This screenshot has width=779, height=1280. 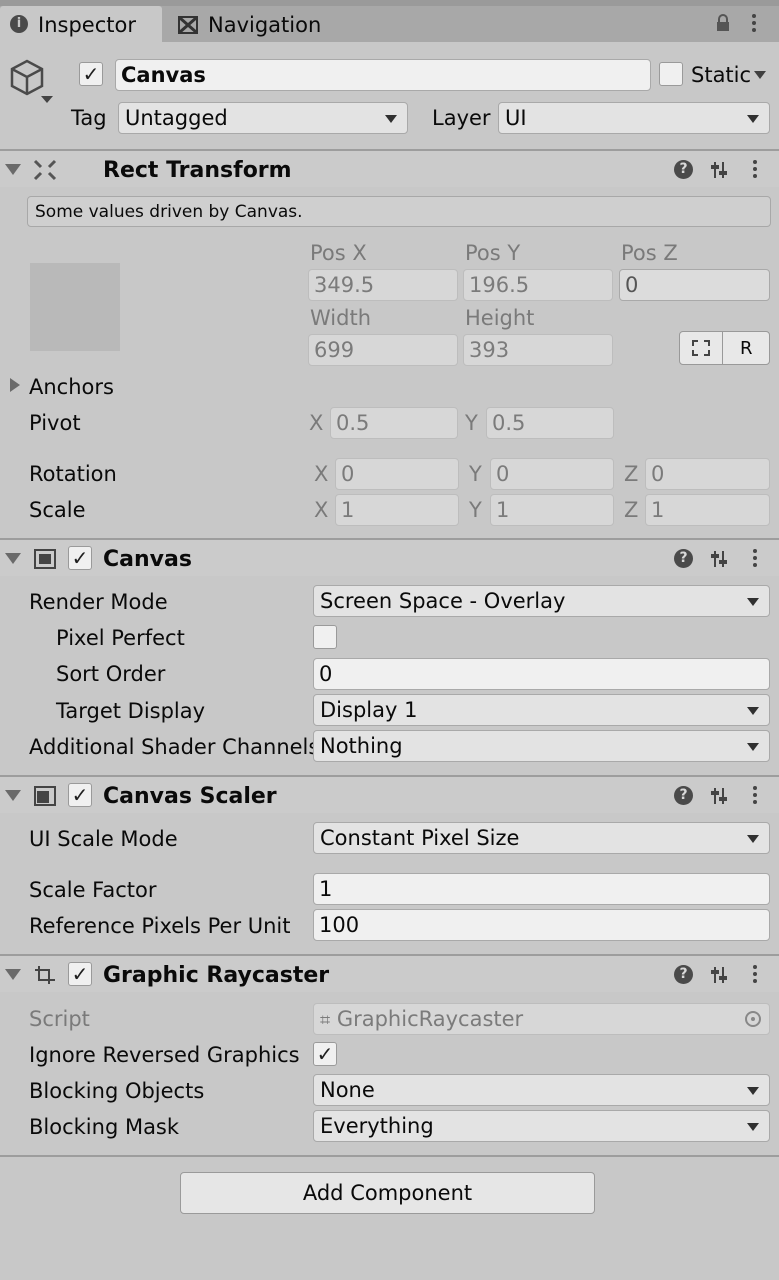 I want to click on pivot-y-label: Y, so click(x=471, y=423).